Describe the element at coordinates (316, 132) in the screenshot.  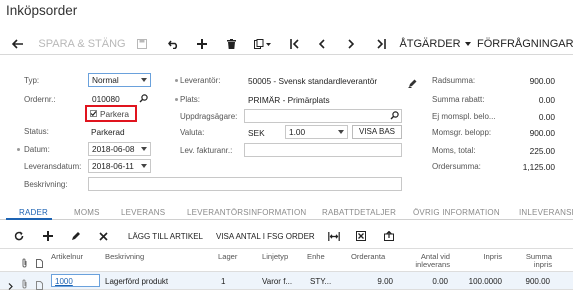
I see `rate-select: 1.00` at that location.